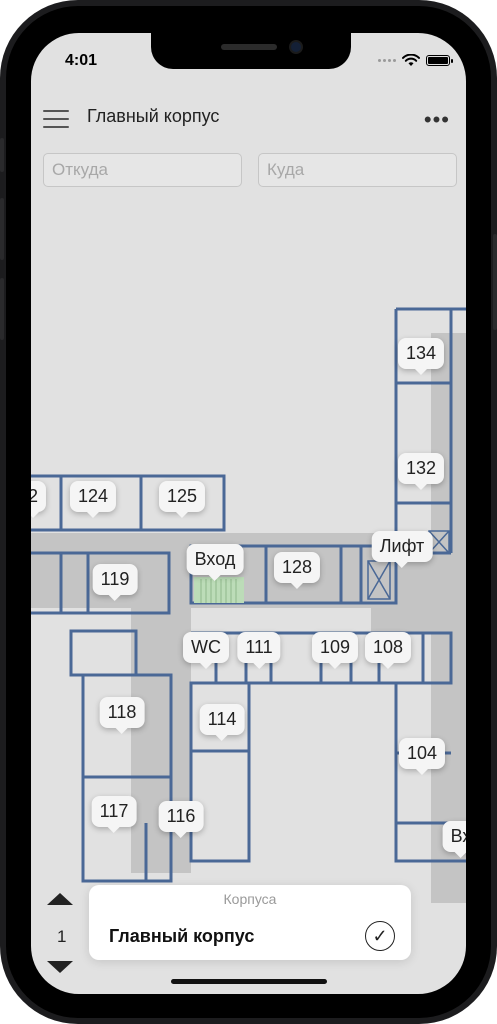 The image size is (497, 1024). Describe the element at coordinates (81, 60) in the screenshot. I see `status-time: 4:01` at that location.